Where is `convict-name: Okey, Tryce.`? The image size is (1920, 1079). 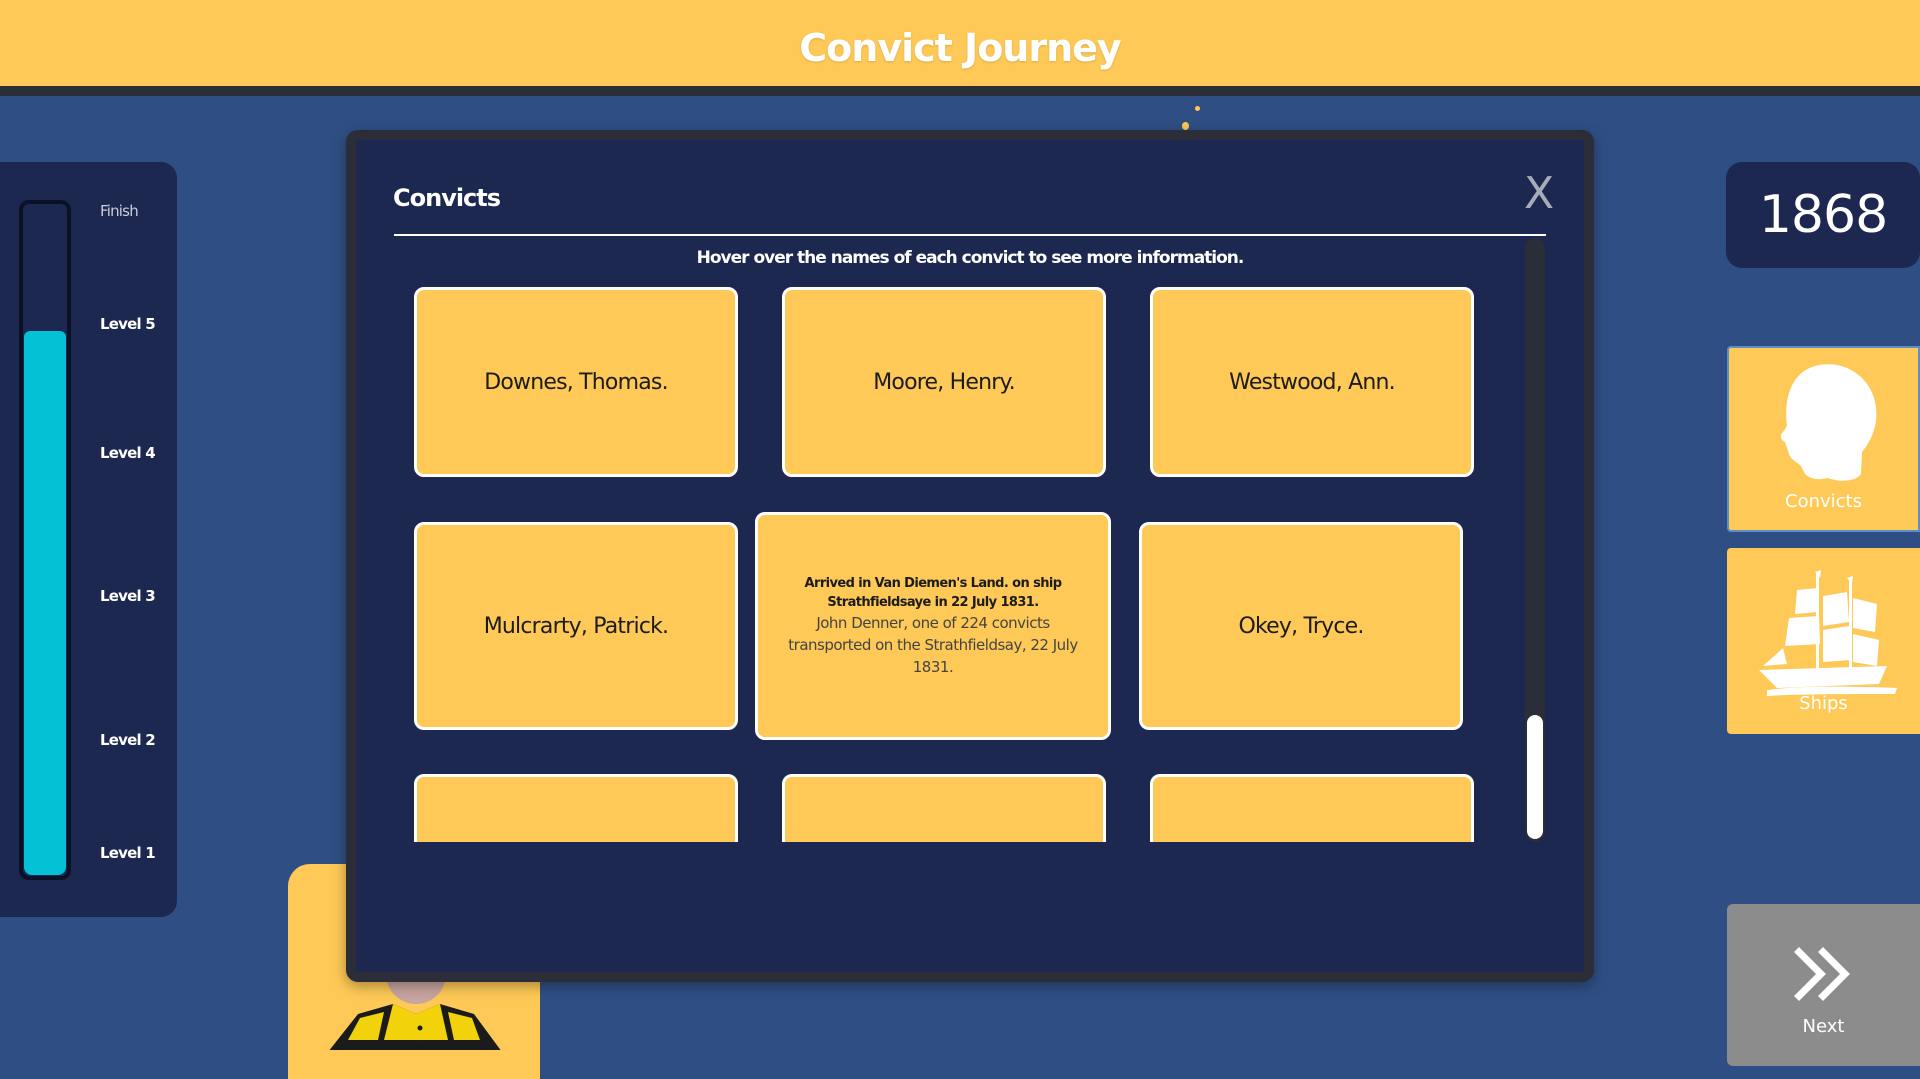
convict-name: Okey, Tryce. is located at coordinates (1301, 626).